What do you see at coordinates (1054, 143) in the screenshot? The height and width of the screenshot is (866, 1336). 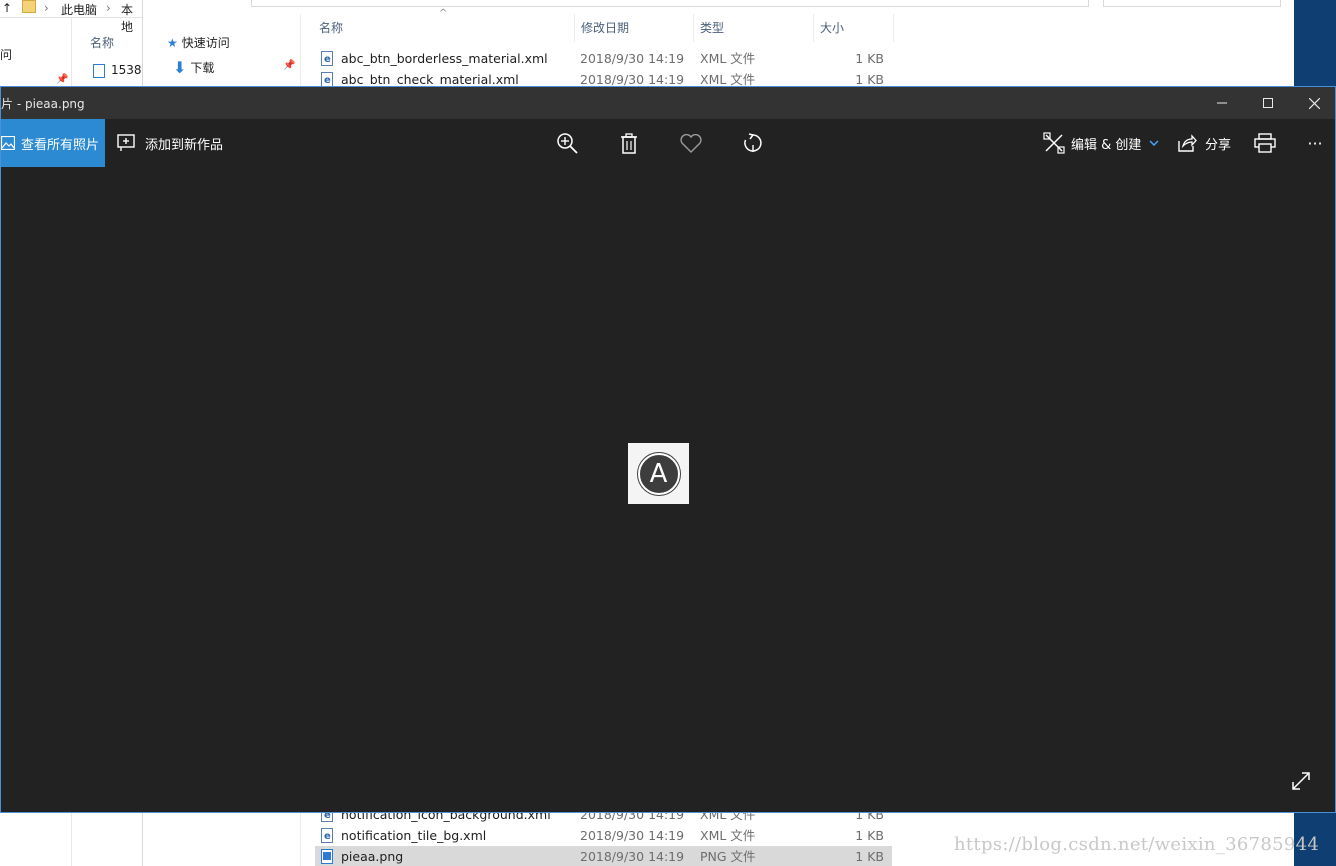 I see `edit-create-icon` at bounding box center [1054, 143].